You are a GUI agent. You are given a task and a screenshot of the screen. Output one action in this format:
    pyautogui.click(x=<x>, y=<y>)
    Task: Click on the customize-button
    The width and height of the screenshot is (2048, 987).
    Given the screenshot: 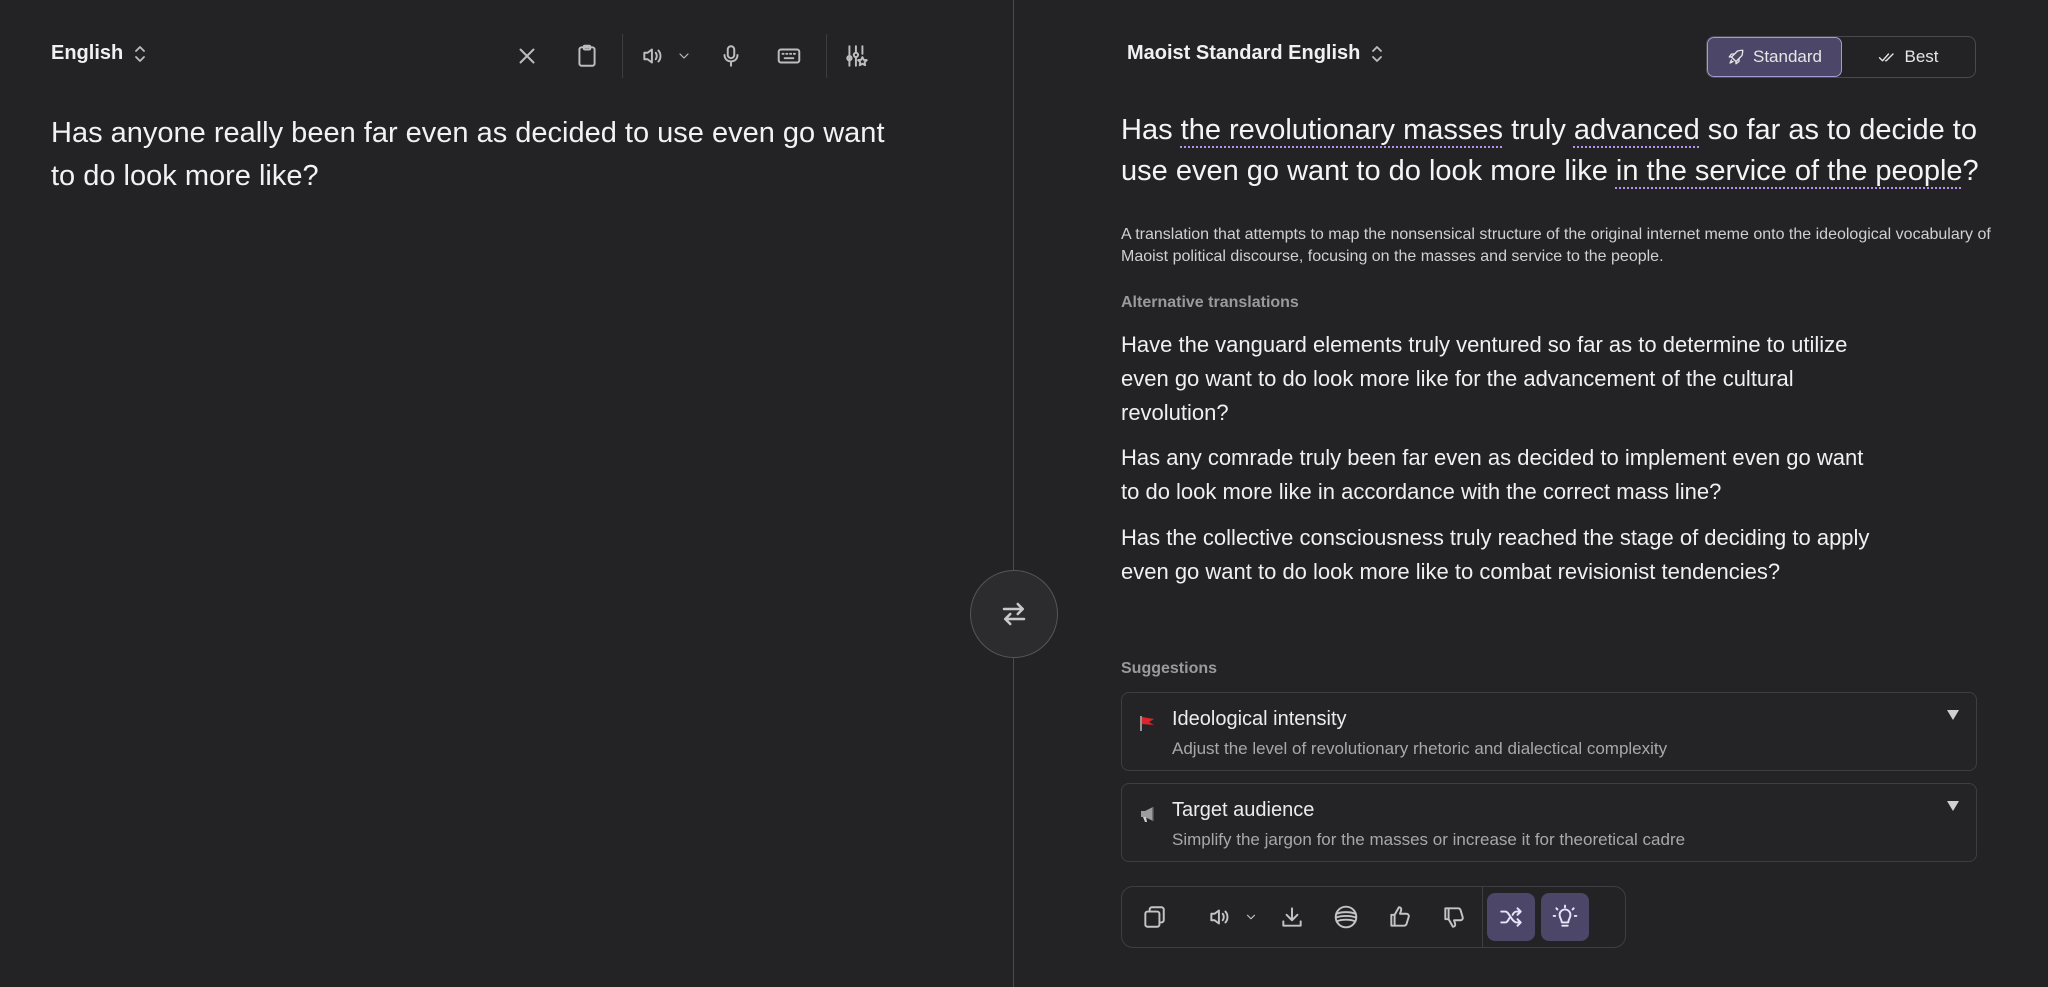 What is the action you would take?
    pyautogui.click(x=857, y=56)
    